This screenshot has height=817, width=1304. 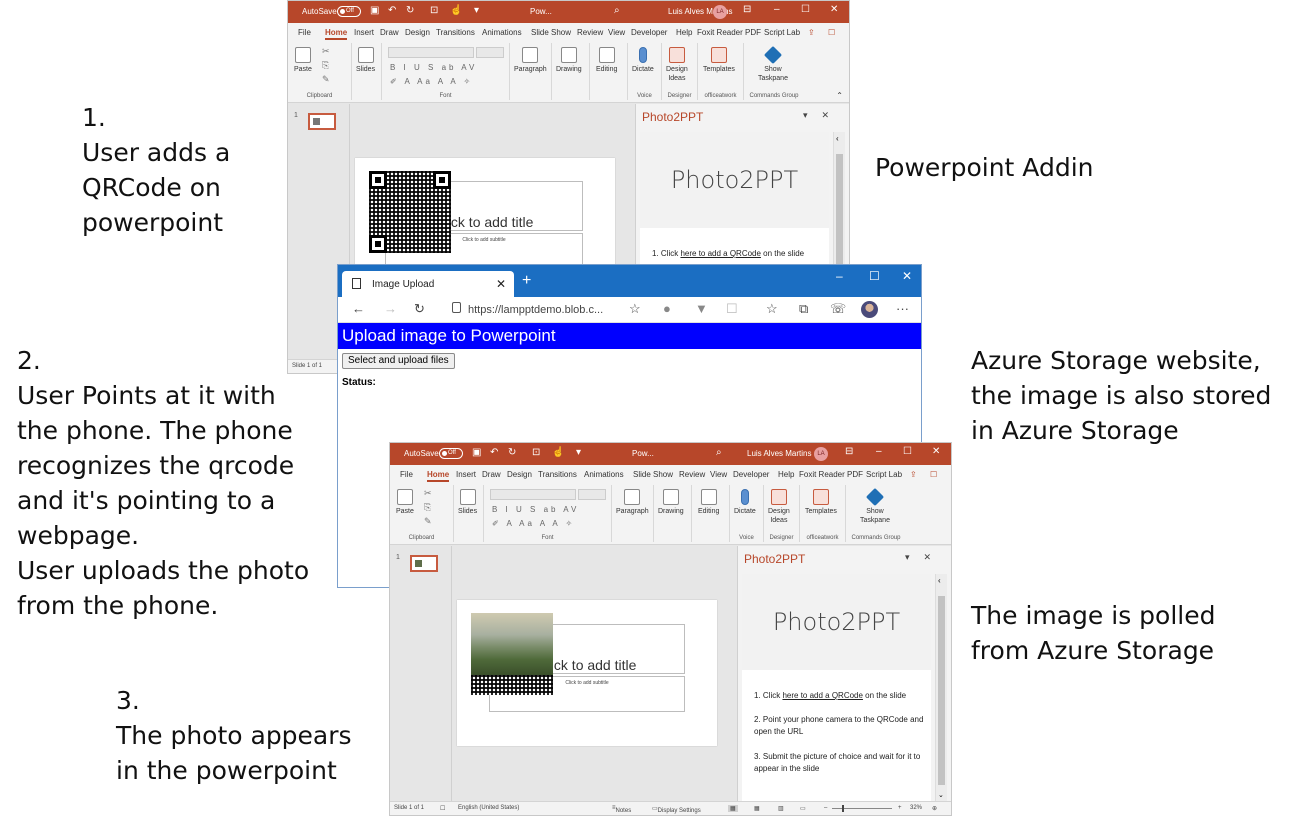 I want to click on add-qrcode-link: here to add a QRCode, so click(x=720, y=253).